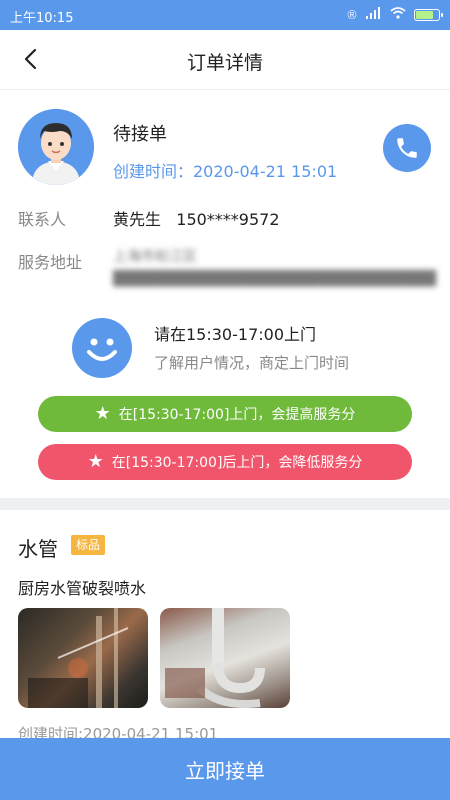  What do you see at coordinates (428, 14) in the screenshot?
I see `battery-icon` at bounding box center [428, 14].